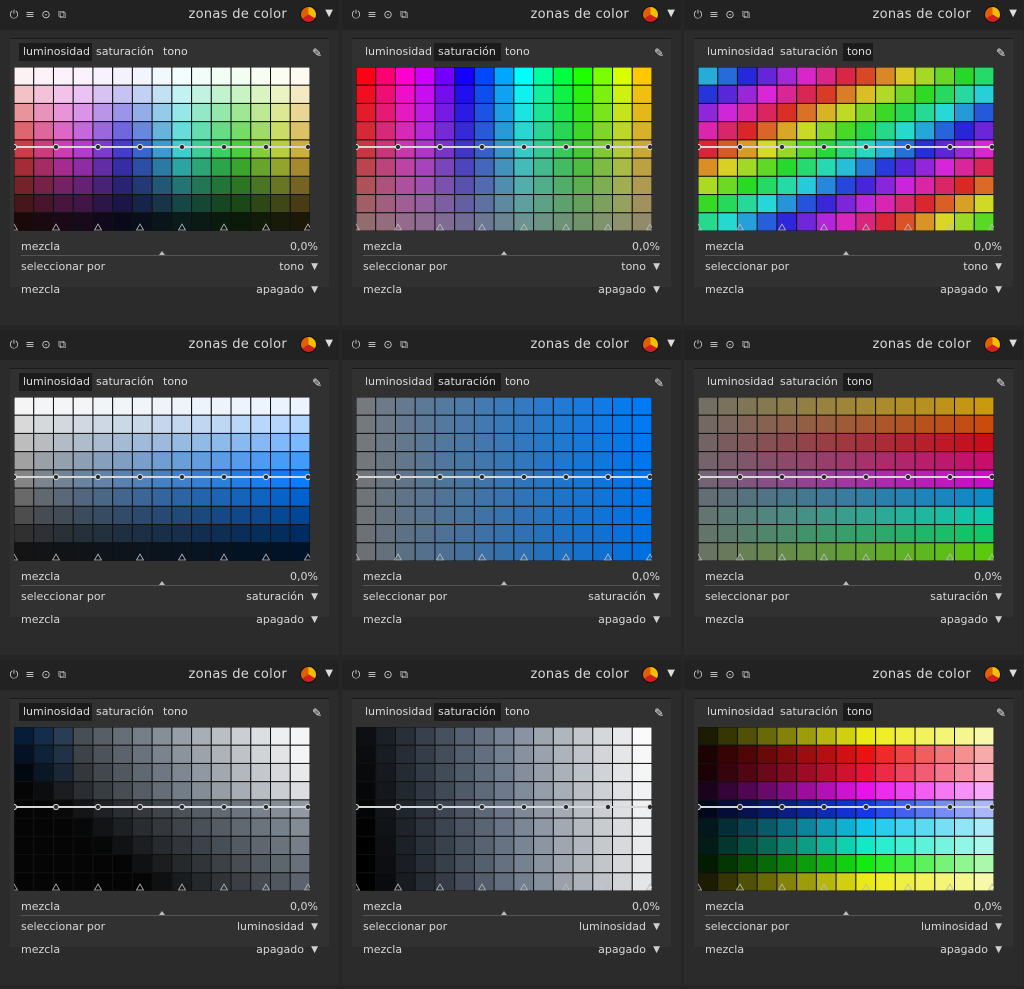 Image resolution: width=1024 pixels, height=989 pixels. I want to click on select-by-dropdown: luminosidad, so click(954, 926).